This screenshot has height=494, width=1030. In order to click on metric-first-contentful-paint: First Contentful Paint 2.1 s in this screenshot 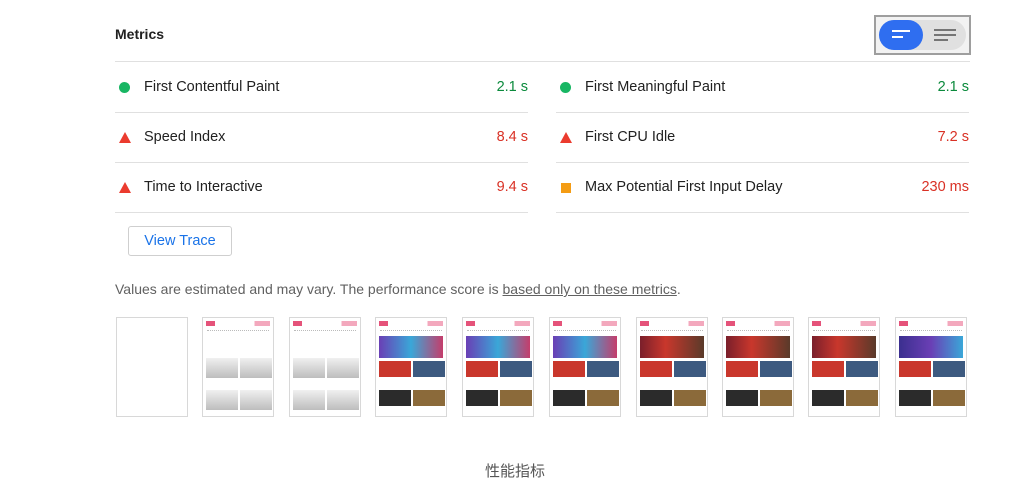, I will do `click(321, 87)`.